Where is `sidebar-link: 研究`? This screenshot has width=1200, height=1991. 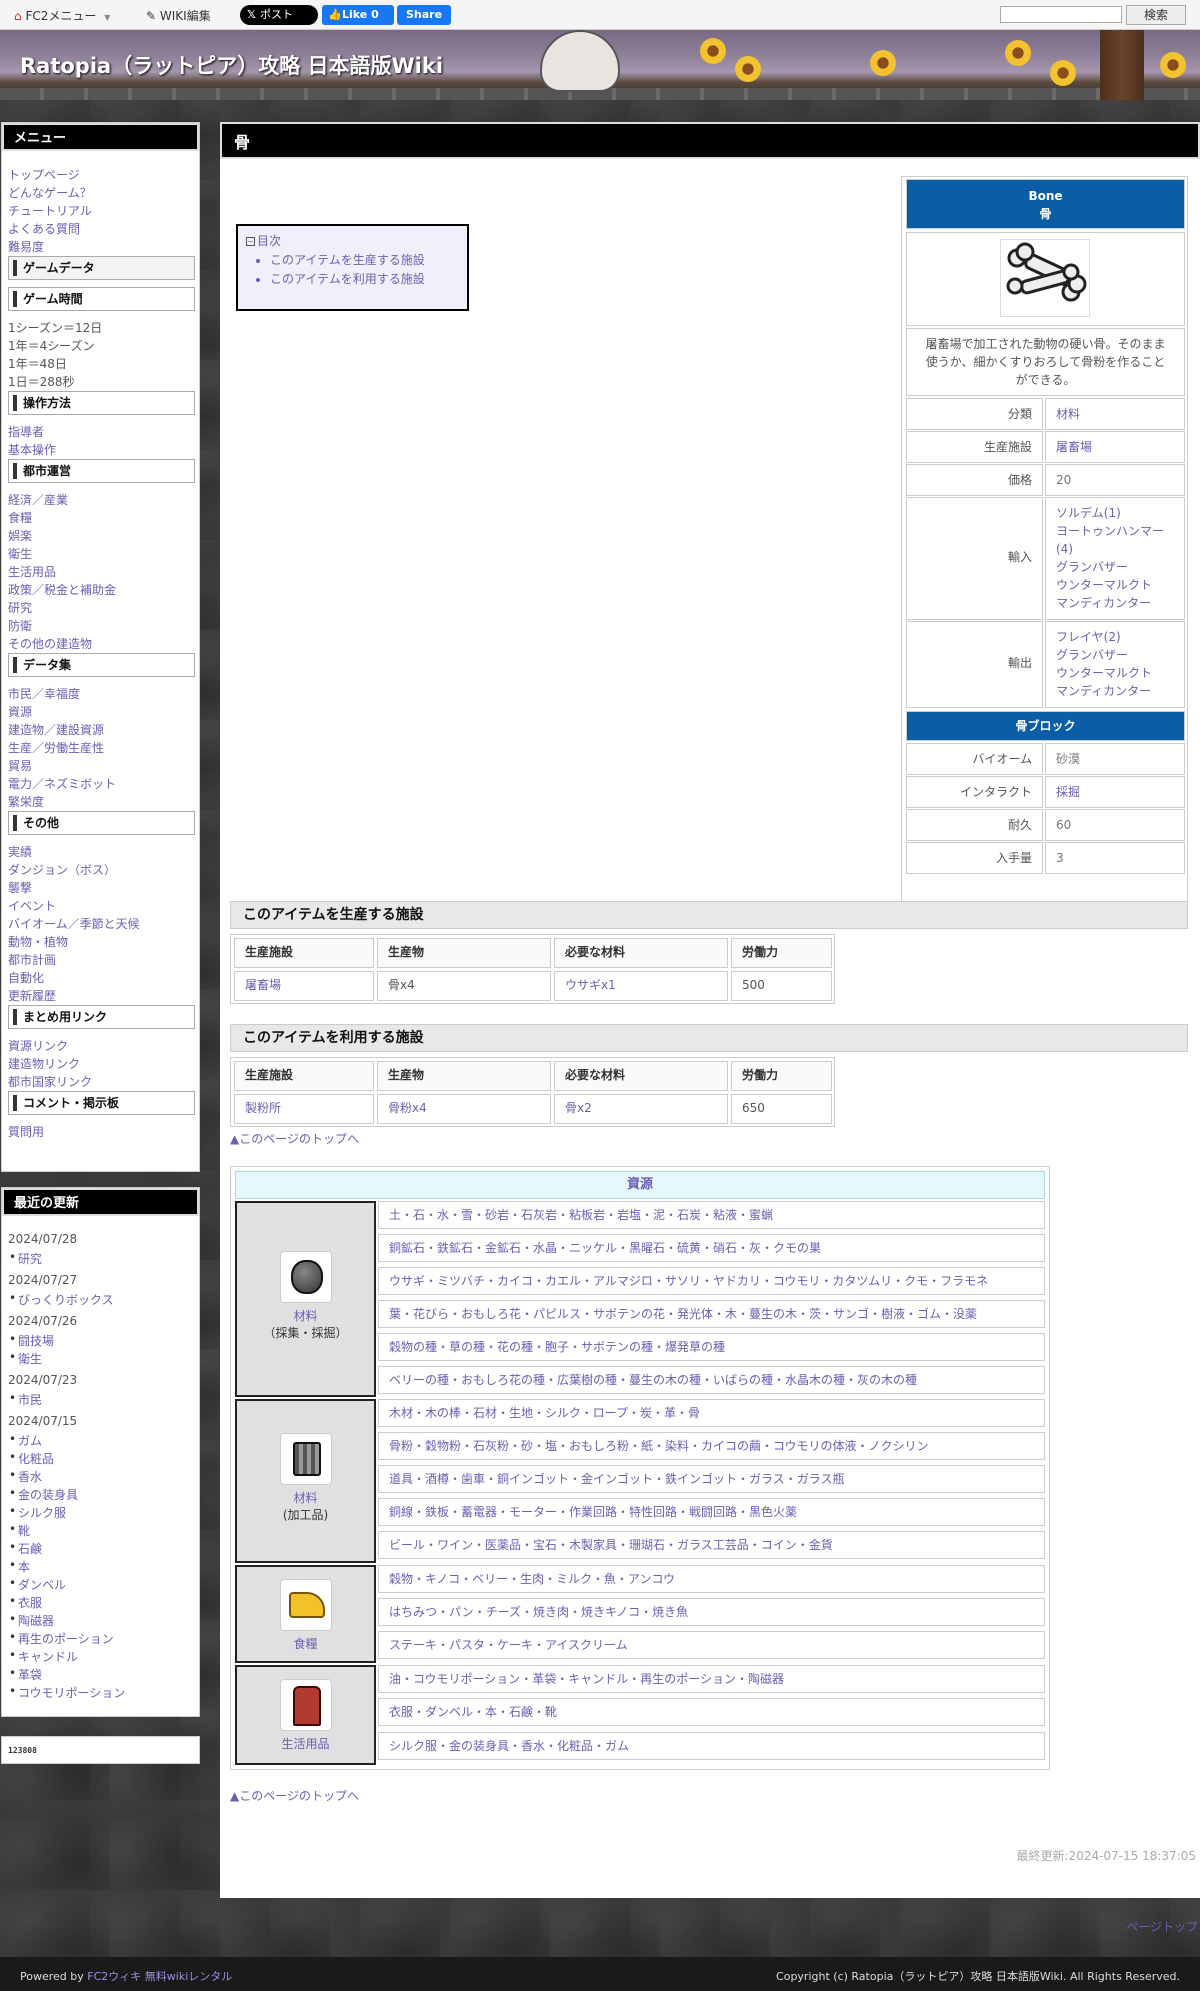 sidebar-link: 研究 is located at coordinates (20, 607).